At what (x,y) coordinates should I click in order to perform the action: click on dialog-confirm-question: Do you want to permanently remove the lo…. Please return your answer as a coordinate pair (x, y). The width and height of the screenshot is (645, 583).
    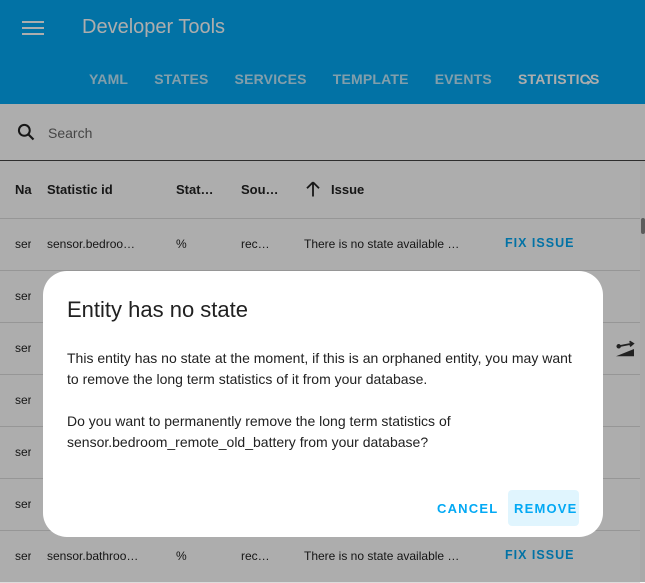
    Looking at the image, I should click on (259, 431).